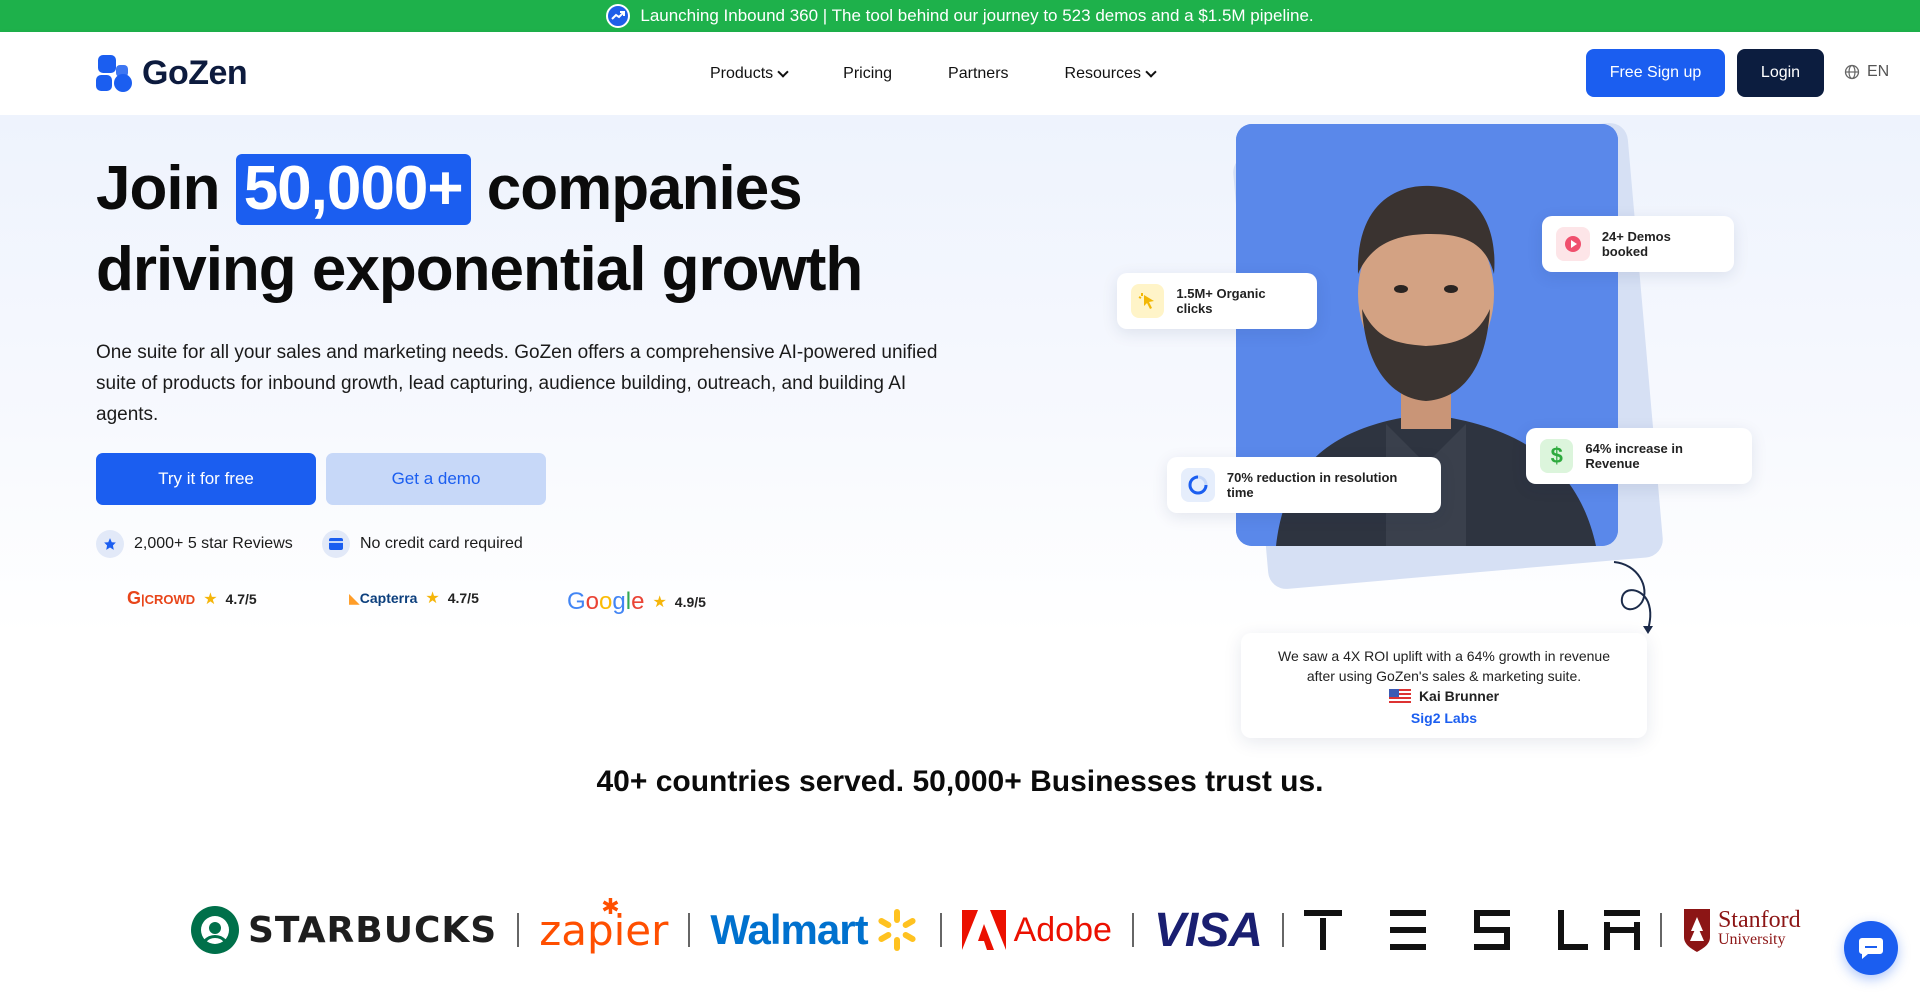 This screenshot has height=993, width=1920. I want to click on stanford-wordmark: Stanford University, so click(1759, 927).